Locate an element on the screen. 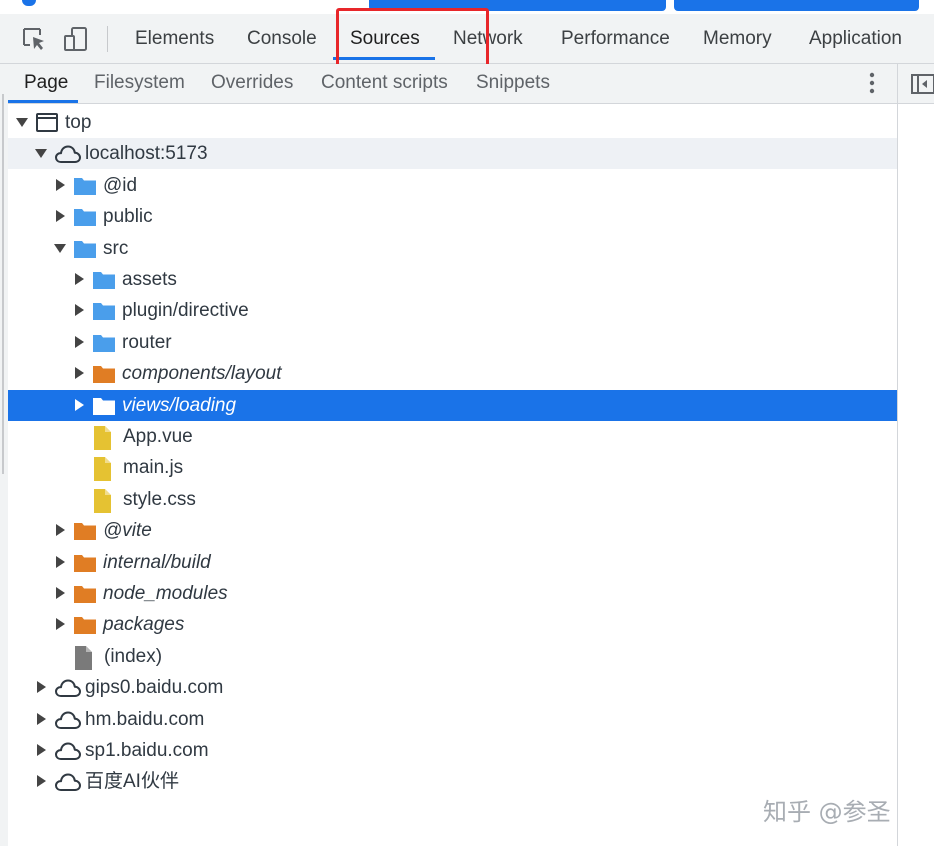  editor-panel is located at coordinates (915, 455).